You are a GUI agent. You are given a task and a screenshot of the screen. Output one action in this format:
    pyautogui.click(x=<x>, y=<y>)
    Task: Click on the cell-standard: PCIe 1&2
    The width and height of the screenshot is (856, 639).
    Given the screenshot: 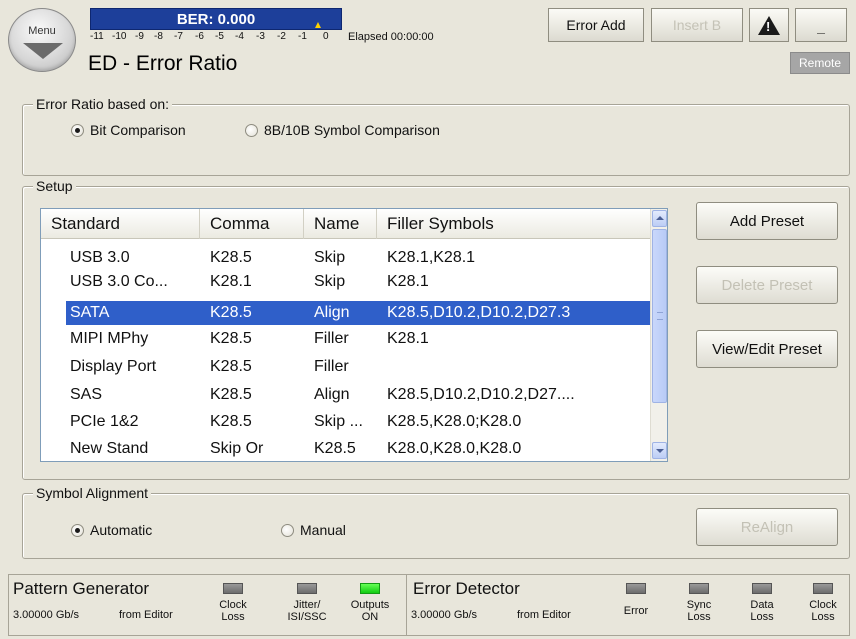 What is the action you would take?
    pyautogui.click(x=104, y=421)
    